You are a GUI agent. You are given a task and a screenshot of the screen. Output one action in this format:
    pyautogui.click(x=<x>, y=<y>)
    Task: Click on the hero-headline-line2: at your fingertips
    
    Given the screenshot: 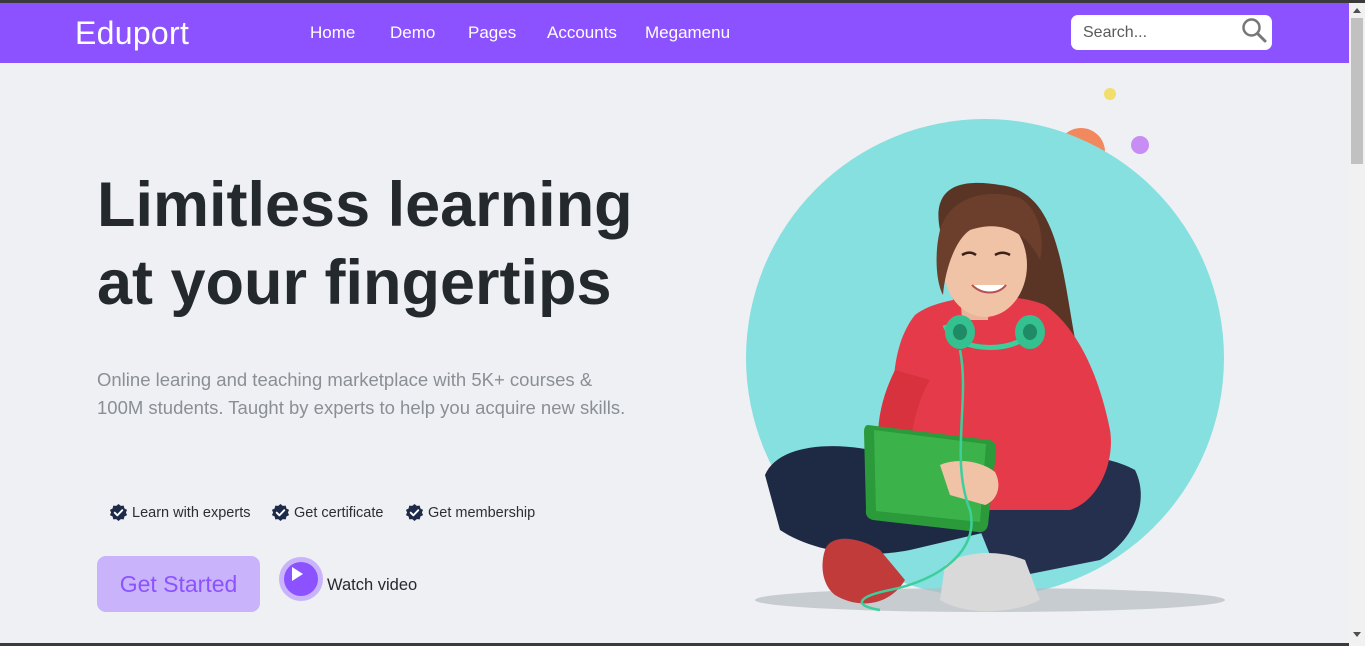 What is the action you would take?
    pyautogui.click(x=354, y=283)
    